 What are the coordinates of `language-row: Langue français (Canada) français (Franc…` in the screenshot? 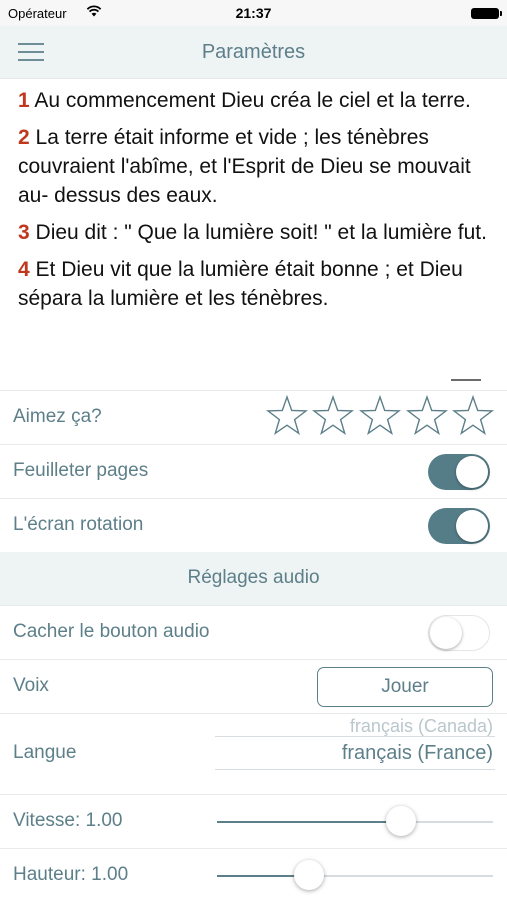 It's located at (253, 753).